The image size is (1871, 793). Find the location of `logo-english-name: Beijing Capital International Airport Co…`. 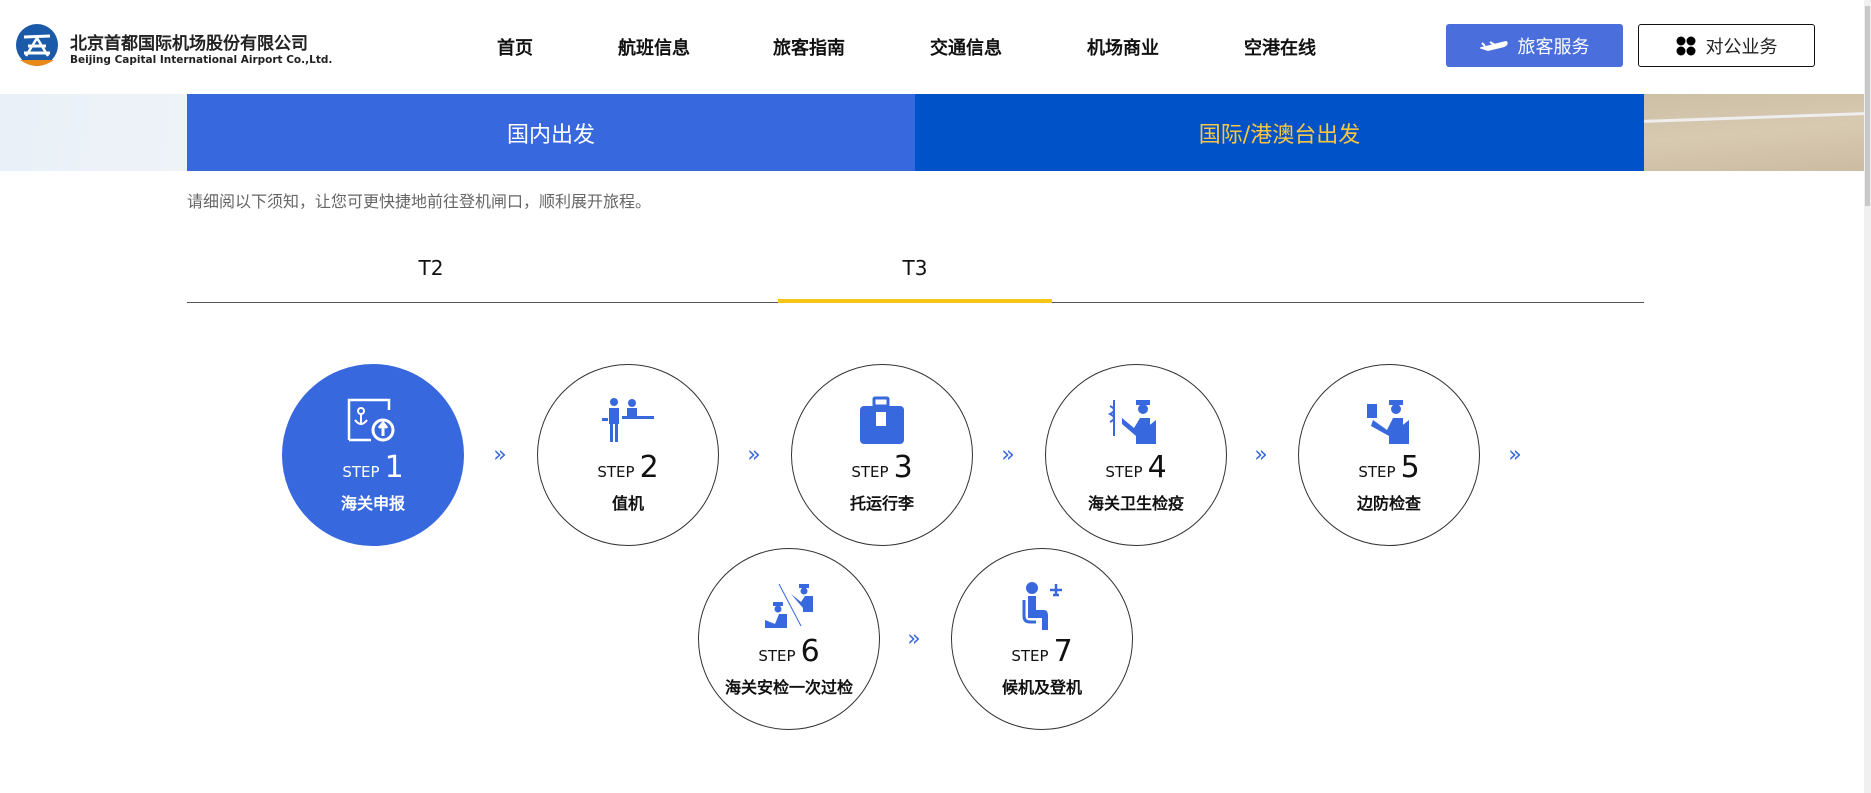

logo-english-name: Beijing Capital International Airport Co… is located at coordinates (201, 59).